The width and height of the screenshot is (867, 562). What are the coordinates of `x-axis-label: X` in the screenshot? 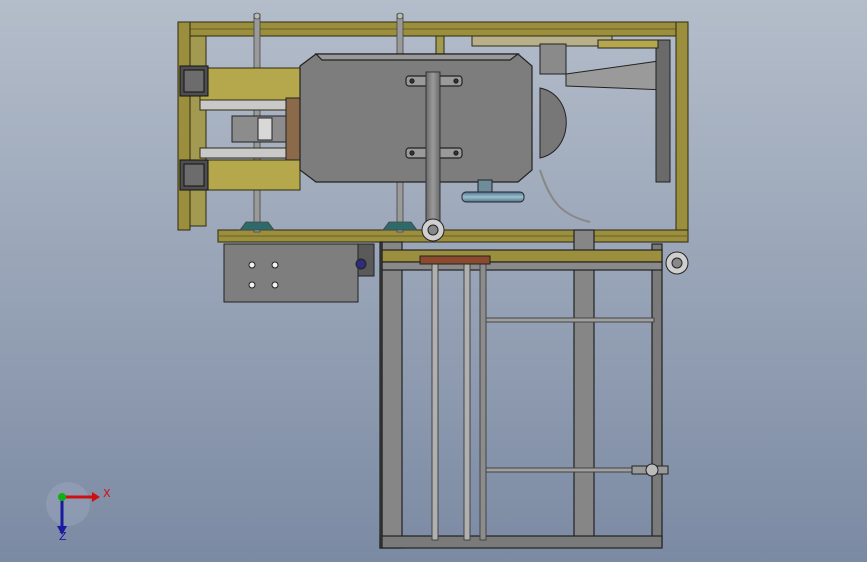 It's located at (107, 493).